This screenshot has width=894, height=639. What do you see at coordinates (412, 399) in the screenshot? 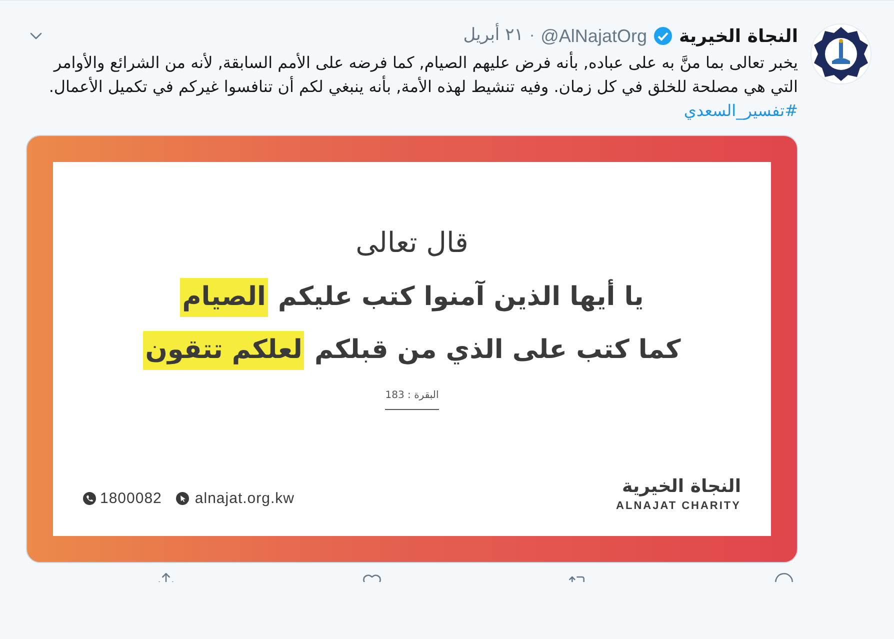
I see `verse-reference: البقرة : 183` at bounding box center [412, 399].